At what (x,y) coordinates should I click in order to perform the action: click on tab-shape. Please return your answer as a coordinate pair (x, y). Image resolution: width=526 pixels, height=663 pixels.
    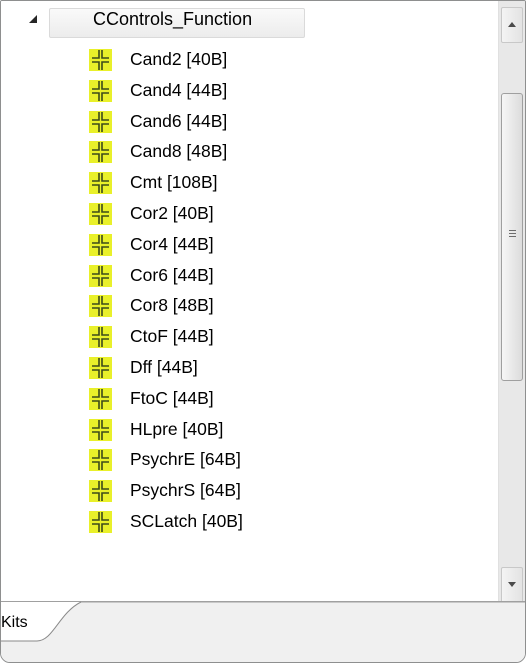
    Looking at the image, I should click on (263, 621).